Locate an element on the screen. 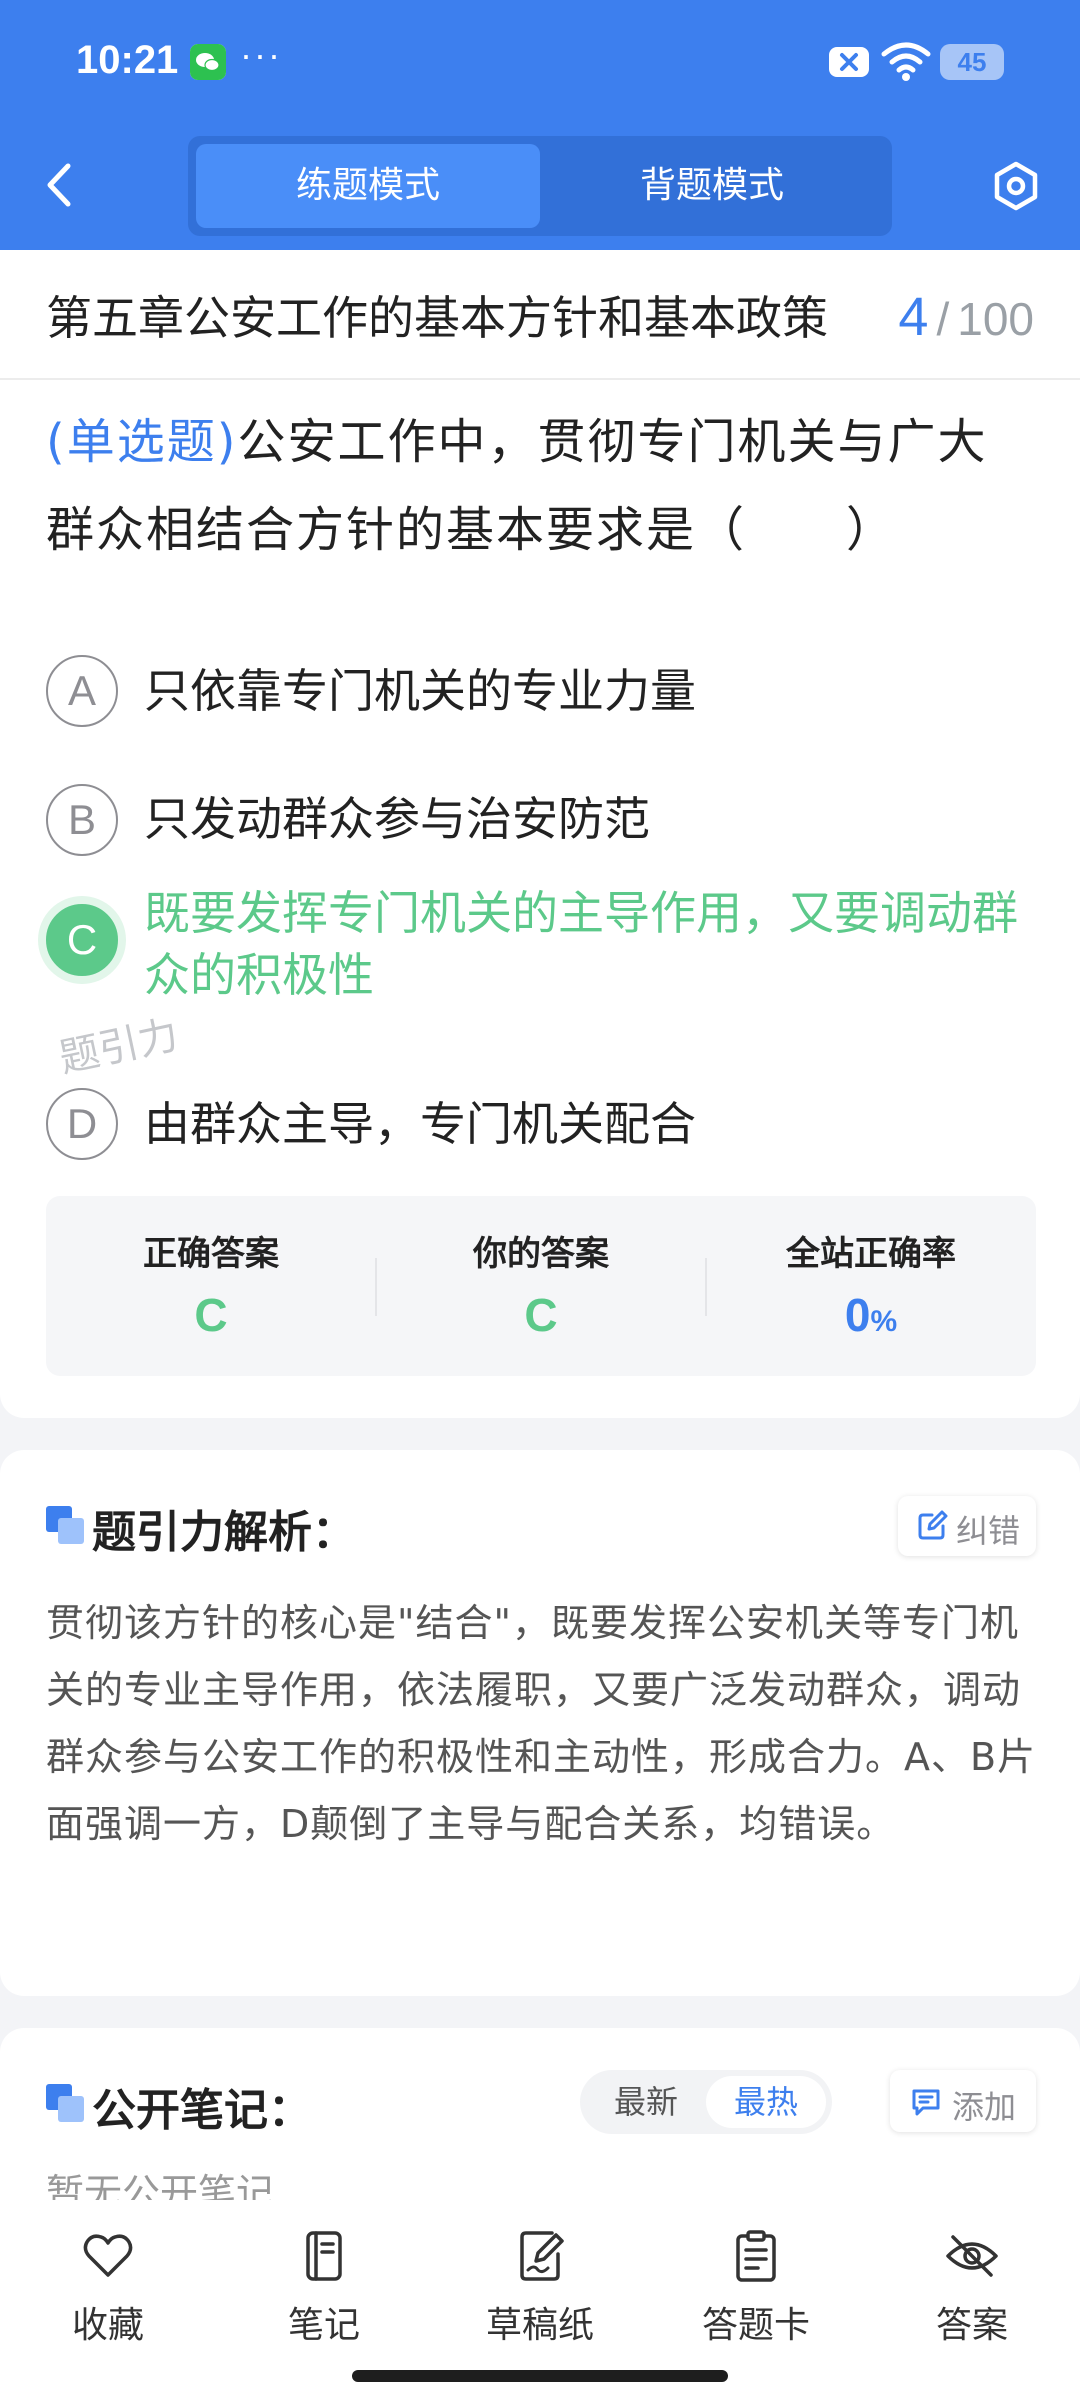 The width and height of the screenshot is (1080, 2400). sort-latest: 最新 is located at coordinates (646, 2102).